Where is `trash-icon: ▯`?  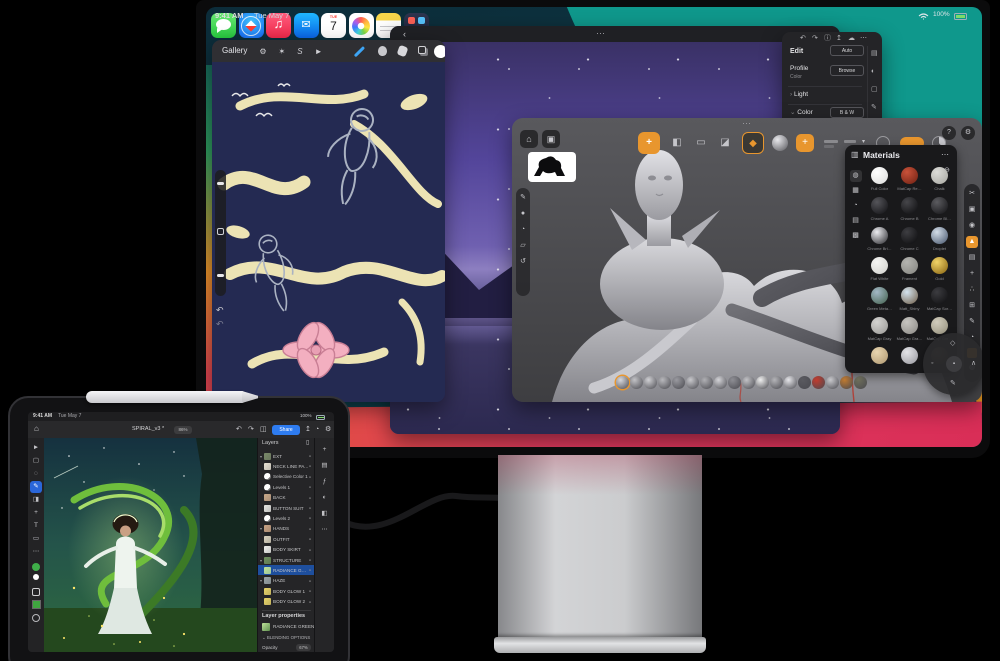
trash-icon: ▯ is located at coordinates (307, 443).